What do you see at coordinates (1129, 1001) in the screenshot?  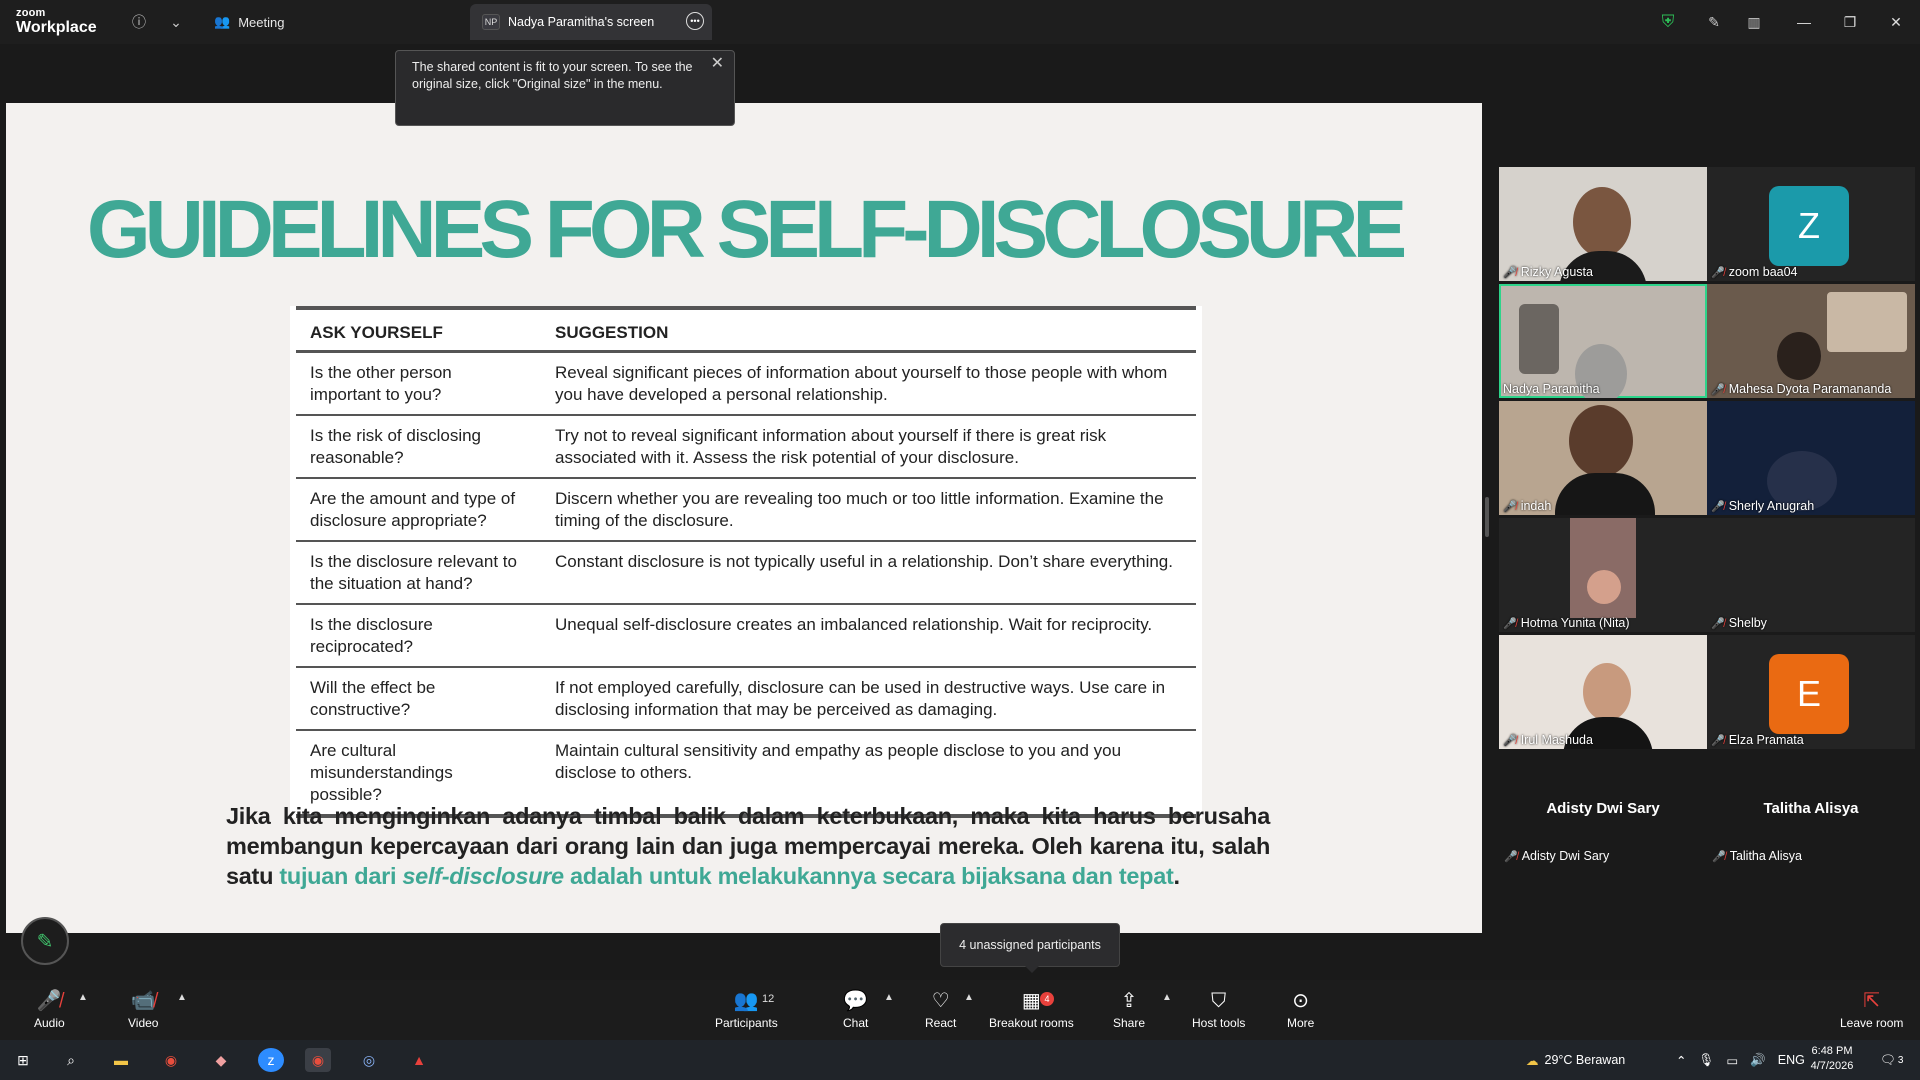 I see `share-screen-icon: ⇪` at bounding box center [1129, 1001].